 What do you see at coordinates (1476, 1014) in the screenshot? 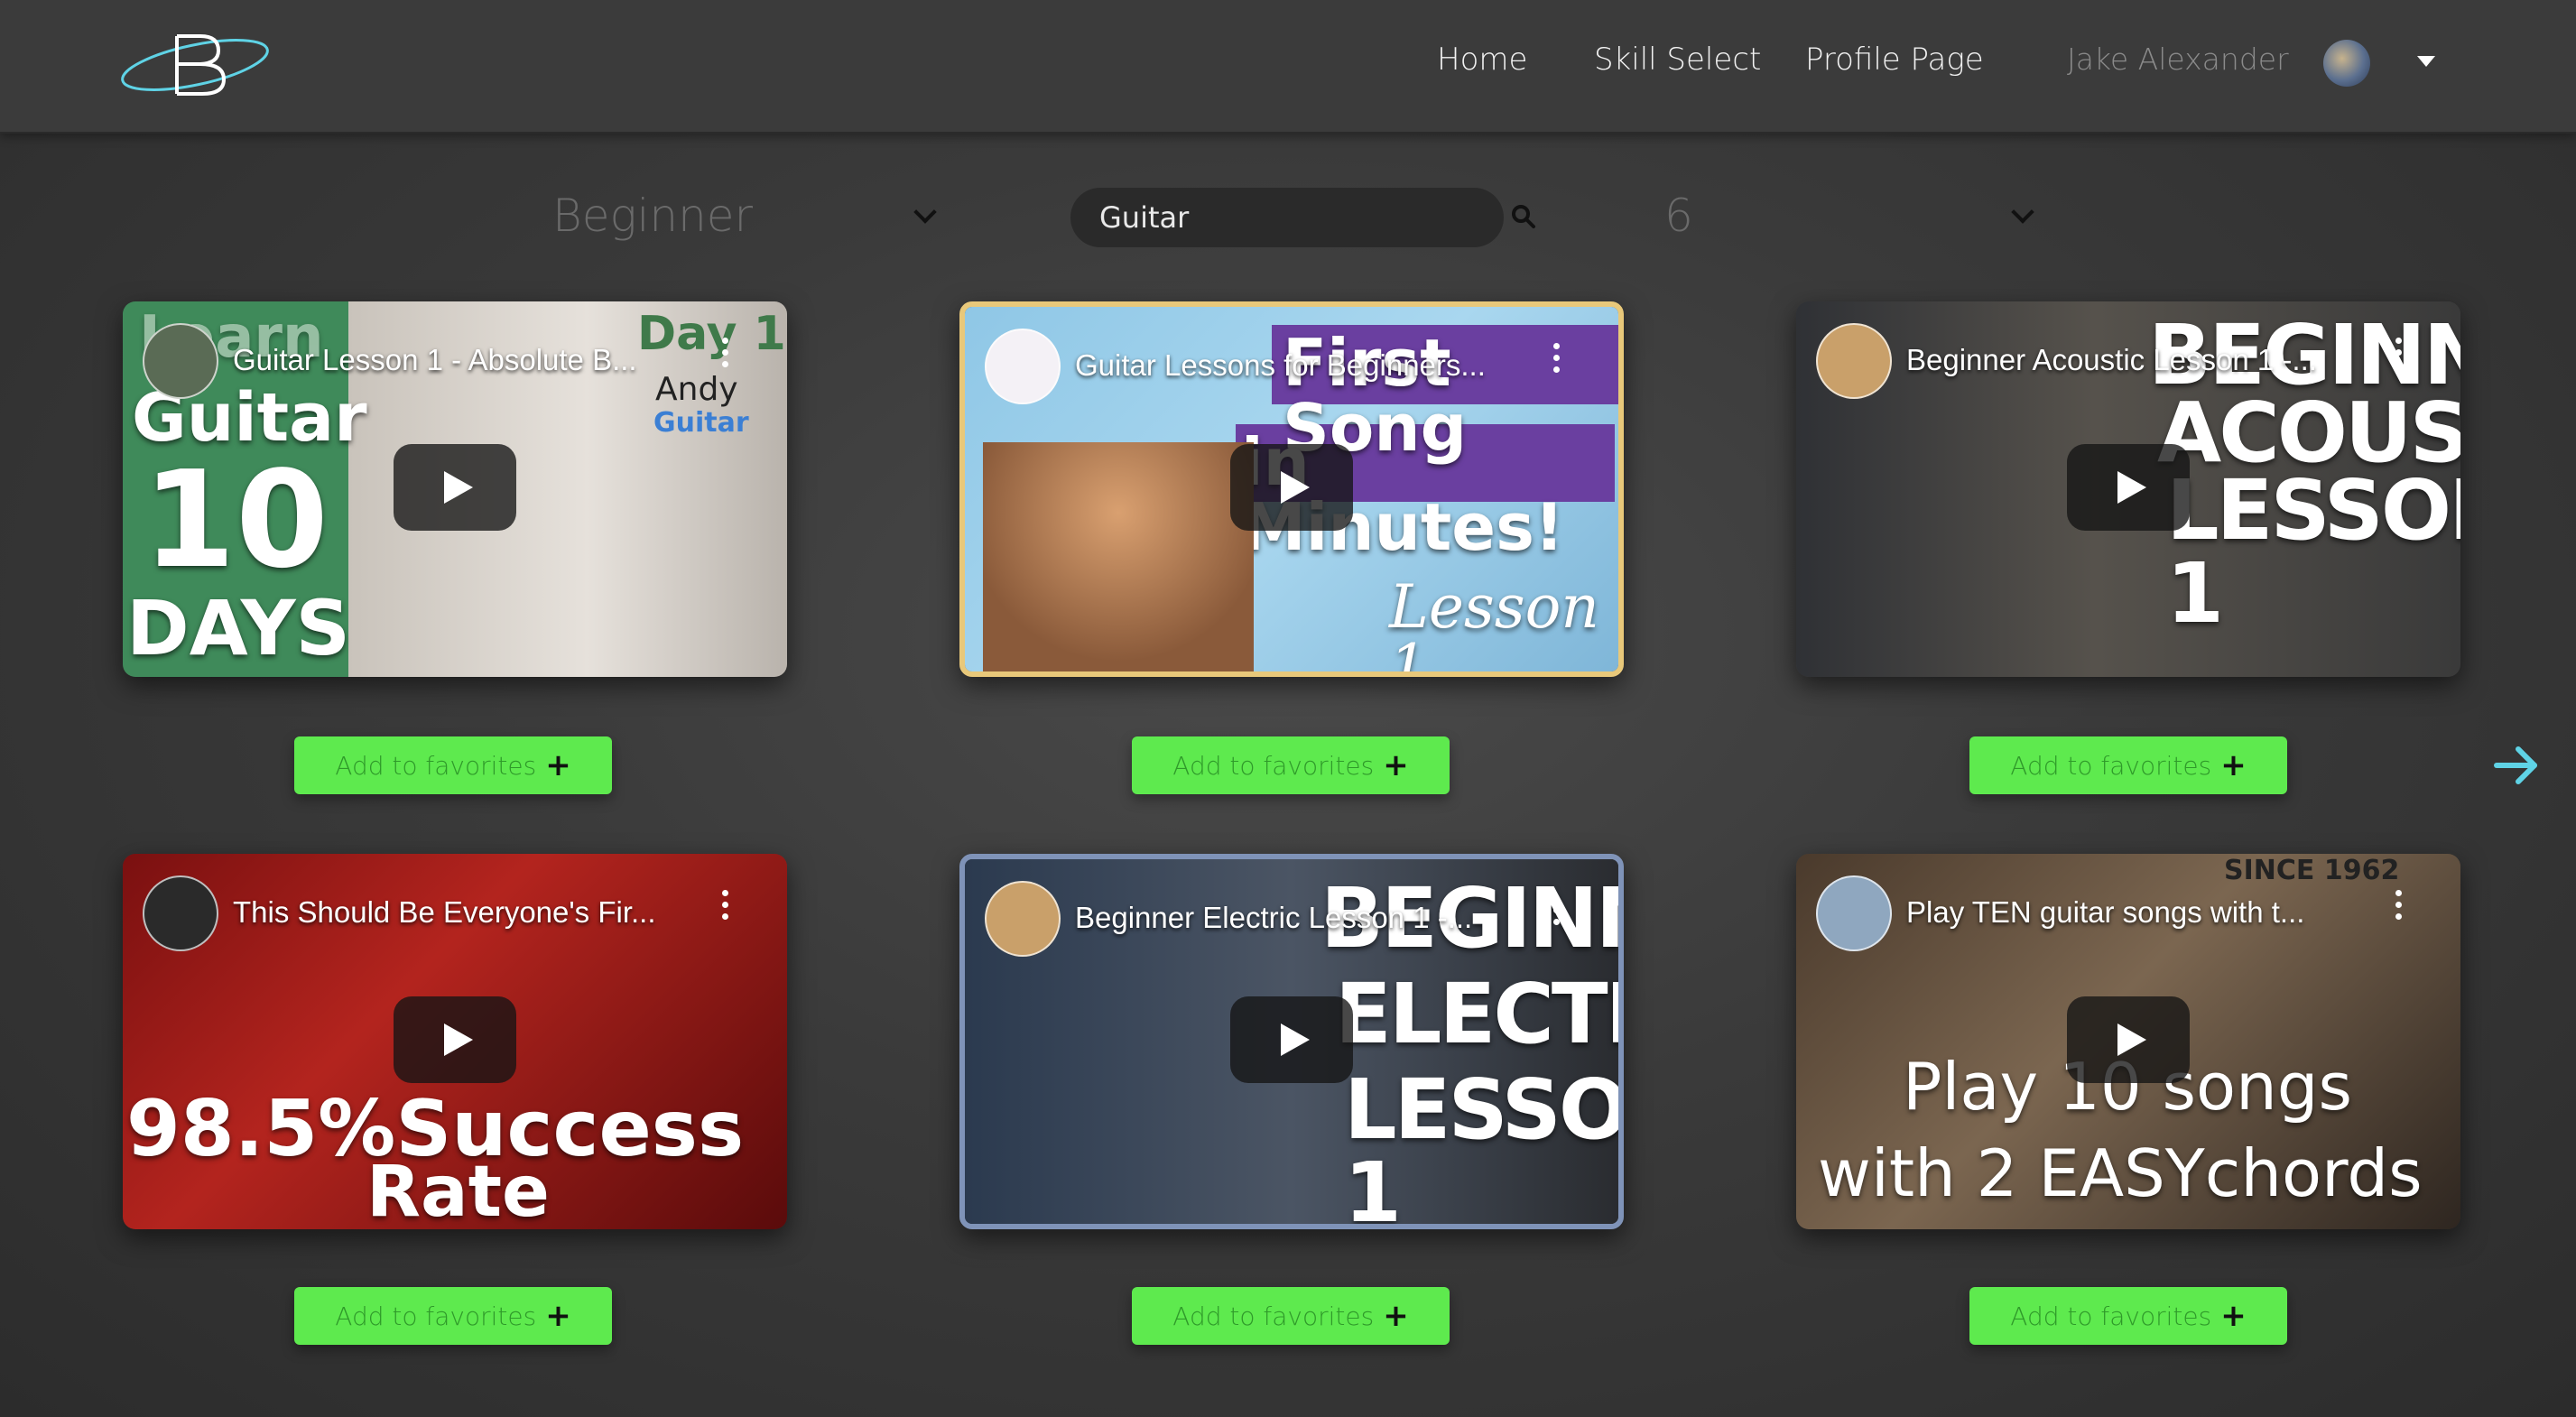
I see `thumb-text: ELECTRIC` at bounding box center [1476, 1014].